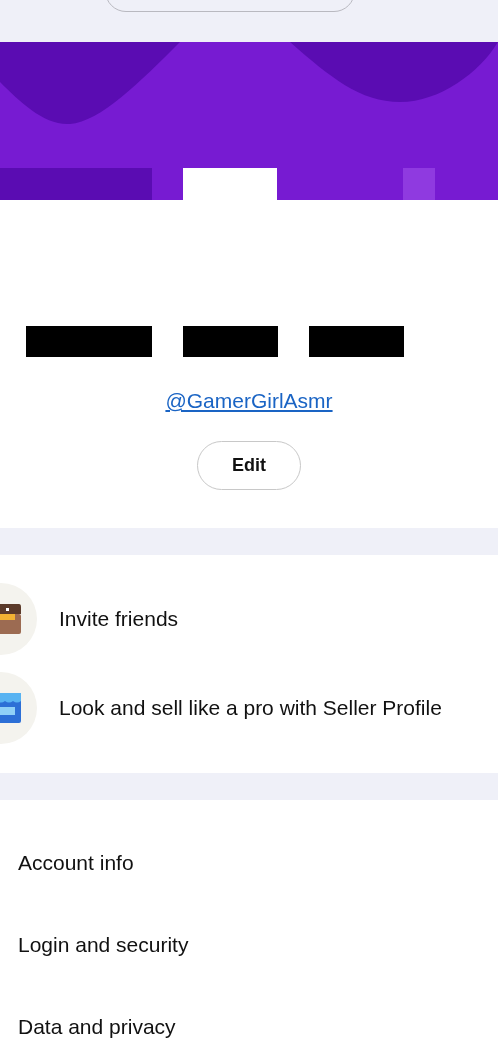  Describe the element at coordinates (249, 465) in the screenshot. I see `edit-button: Edit` at that location.